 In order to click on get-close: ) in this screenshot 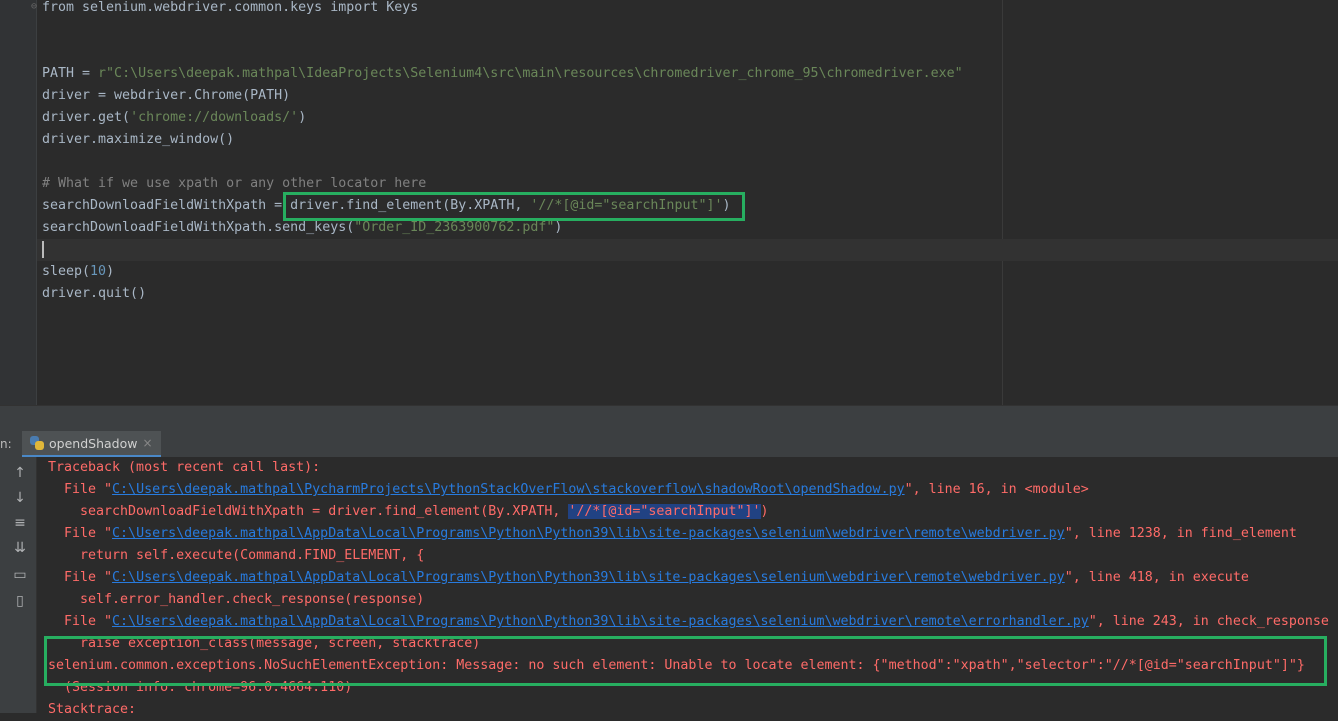, I will do `click(302, 117)`.